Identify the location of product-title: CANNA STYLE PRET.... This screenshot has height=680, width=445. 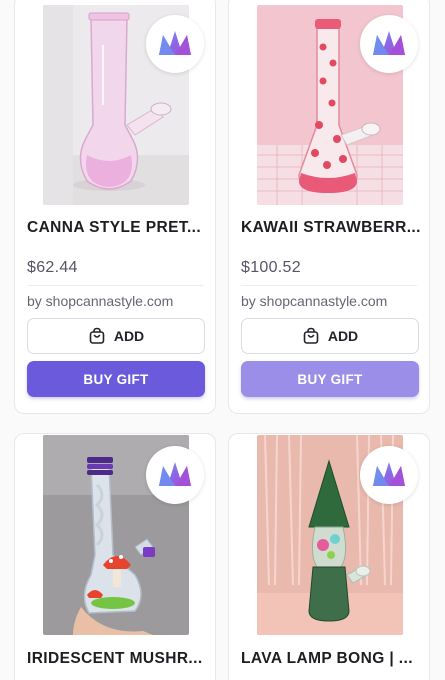
(117, 228).